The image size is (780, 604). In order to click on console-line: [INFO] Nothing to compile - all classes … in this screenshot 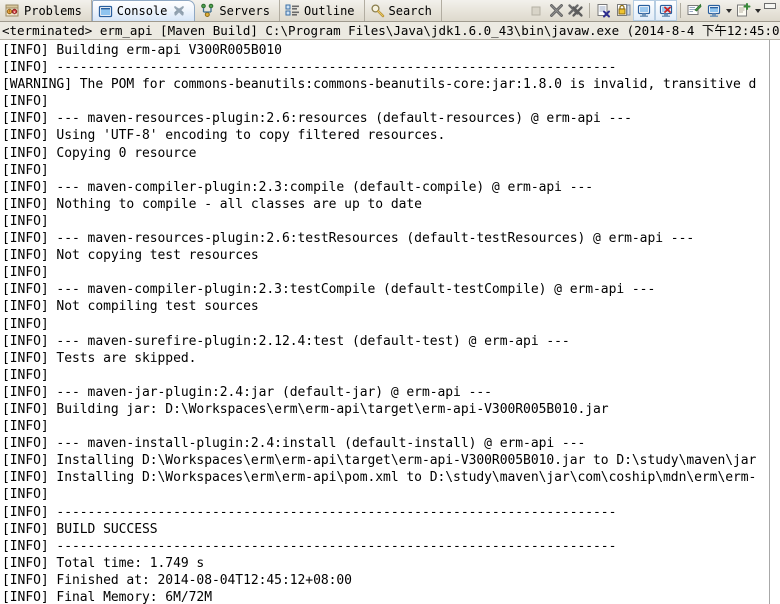, I will do `click(212, 204)`.